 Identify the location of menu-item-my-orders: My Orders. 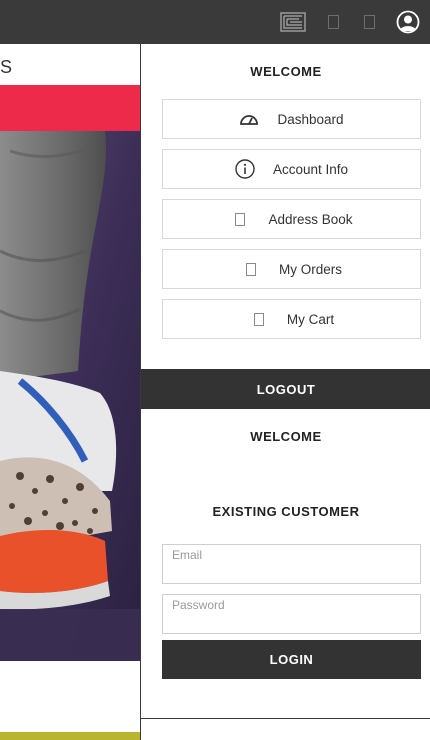
(291, 269).